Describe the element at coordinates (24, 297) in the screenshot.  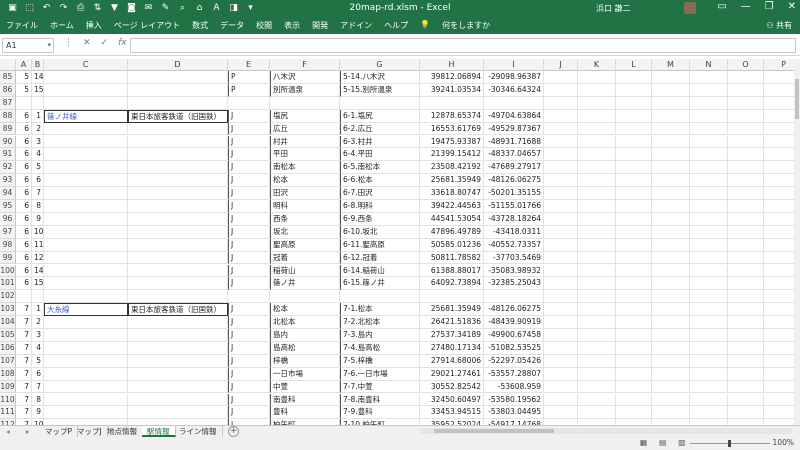
I see `cell-a` at that location.